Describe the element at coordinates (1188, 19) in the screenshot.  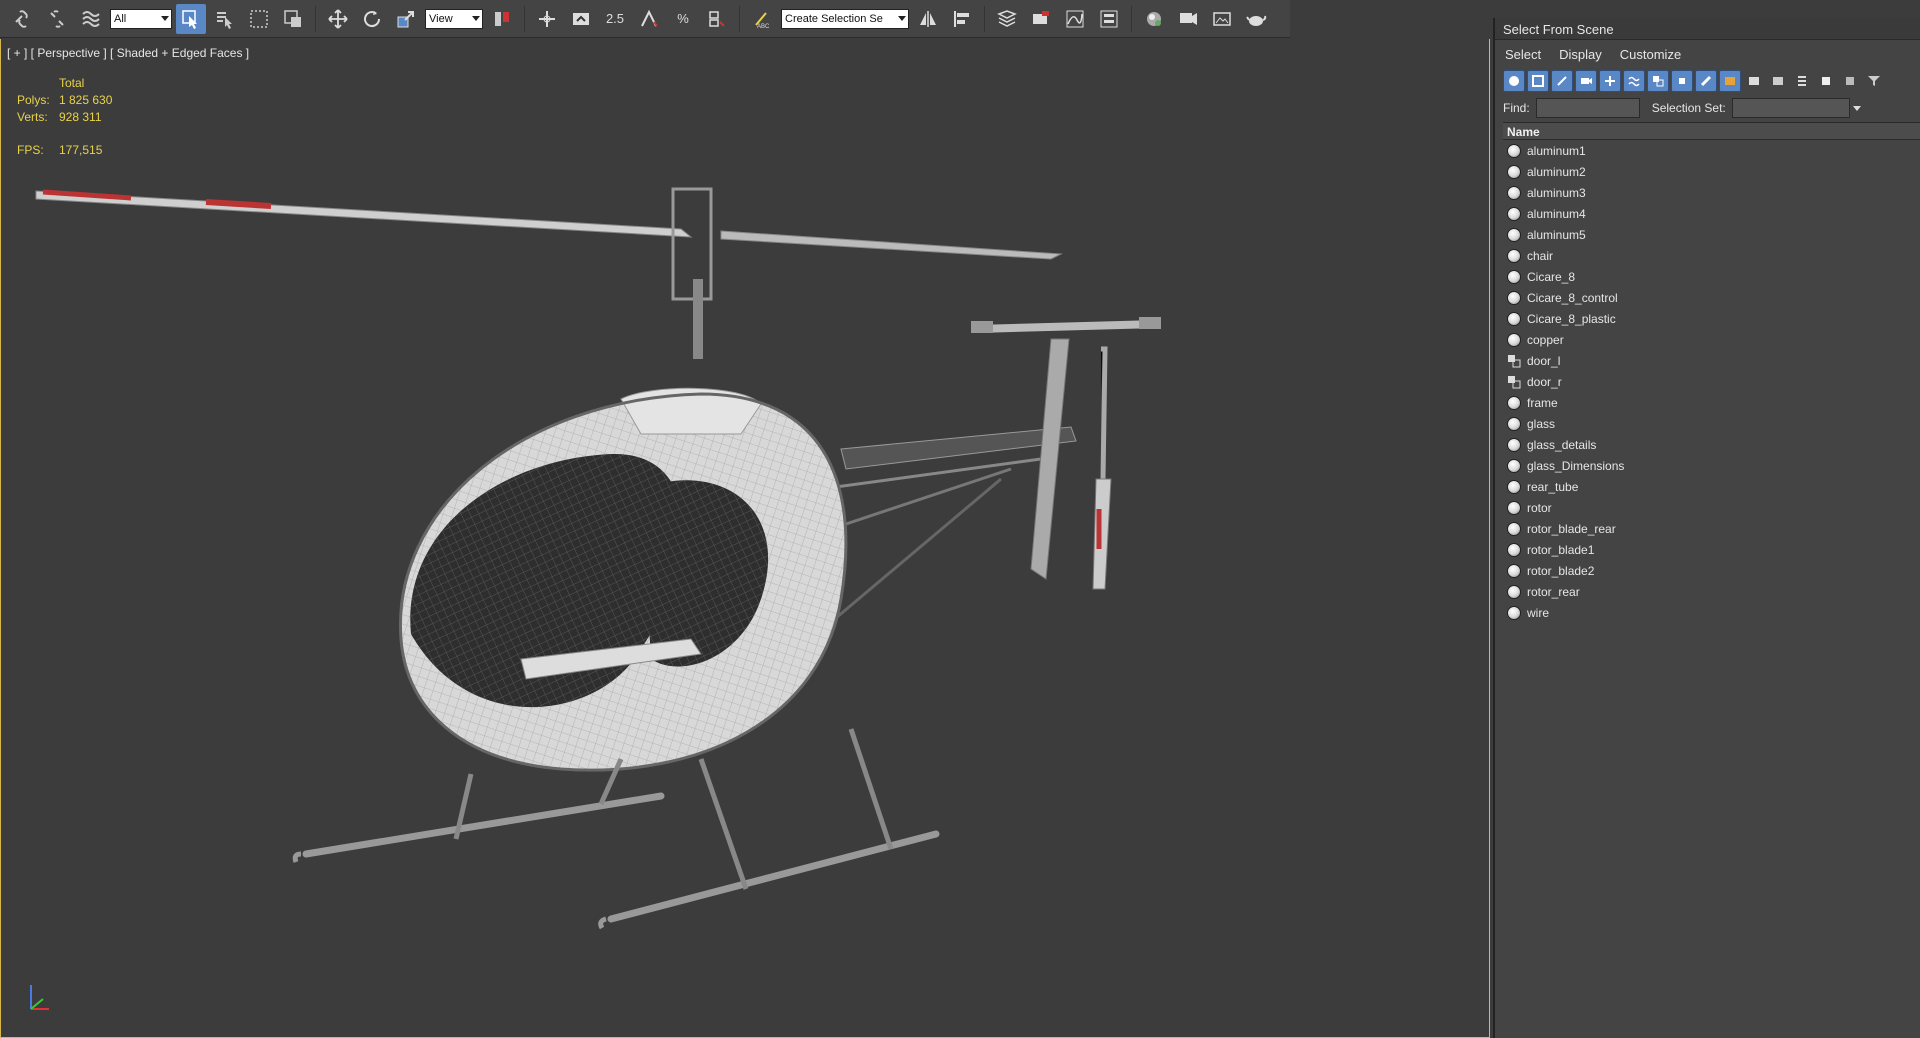
I see `render-setup-icon` at that location.